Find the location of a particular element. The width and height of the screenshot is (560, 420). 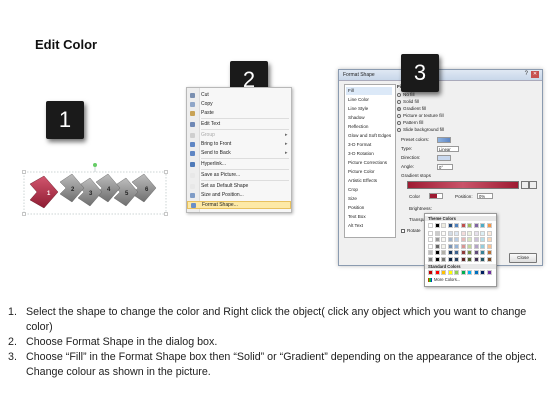

position-input: 0% is located at coordinates (485, 196).